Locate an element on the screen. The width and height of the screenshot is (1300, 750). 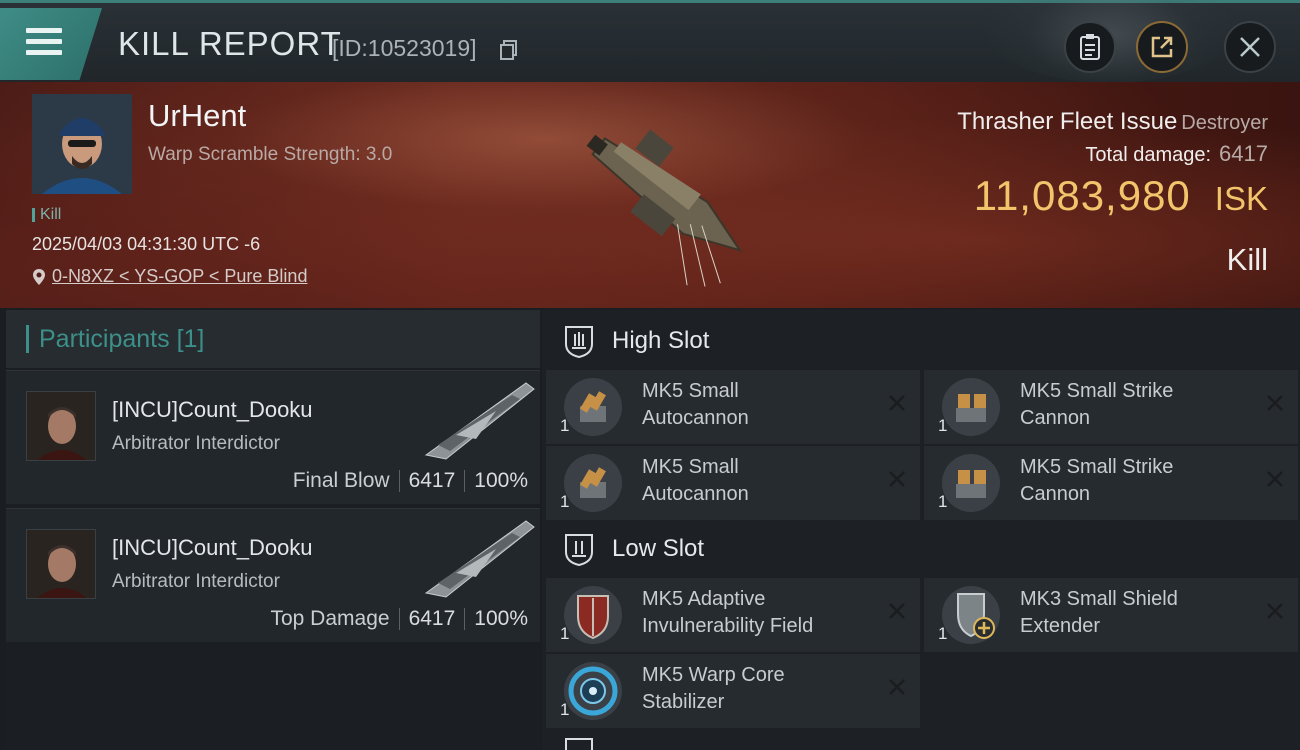
module-name: MK5 Warp Core Stabilizer is located at coordinates (713, 688).